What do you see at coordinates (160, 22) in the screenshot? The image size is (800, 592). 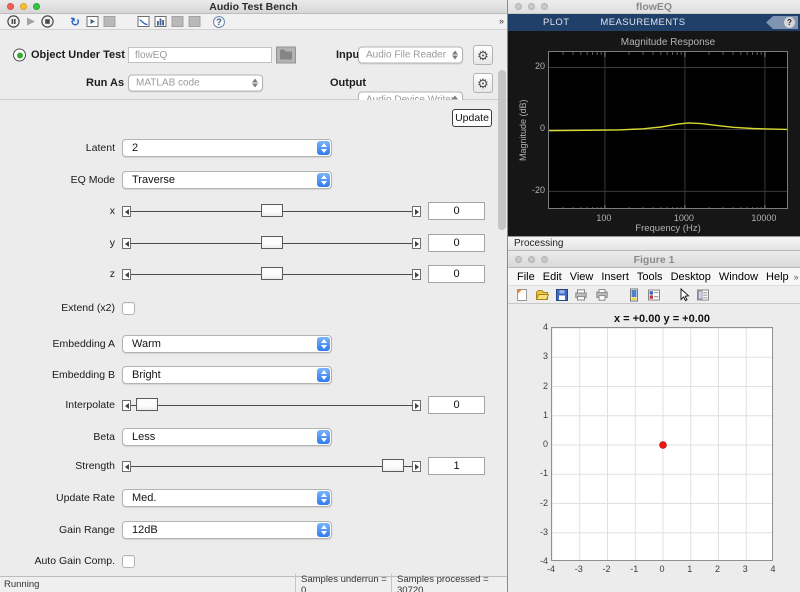 I see `spectrum-analyzer-icon` at bounding box center [160, 22].